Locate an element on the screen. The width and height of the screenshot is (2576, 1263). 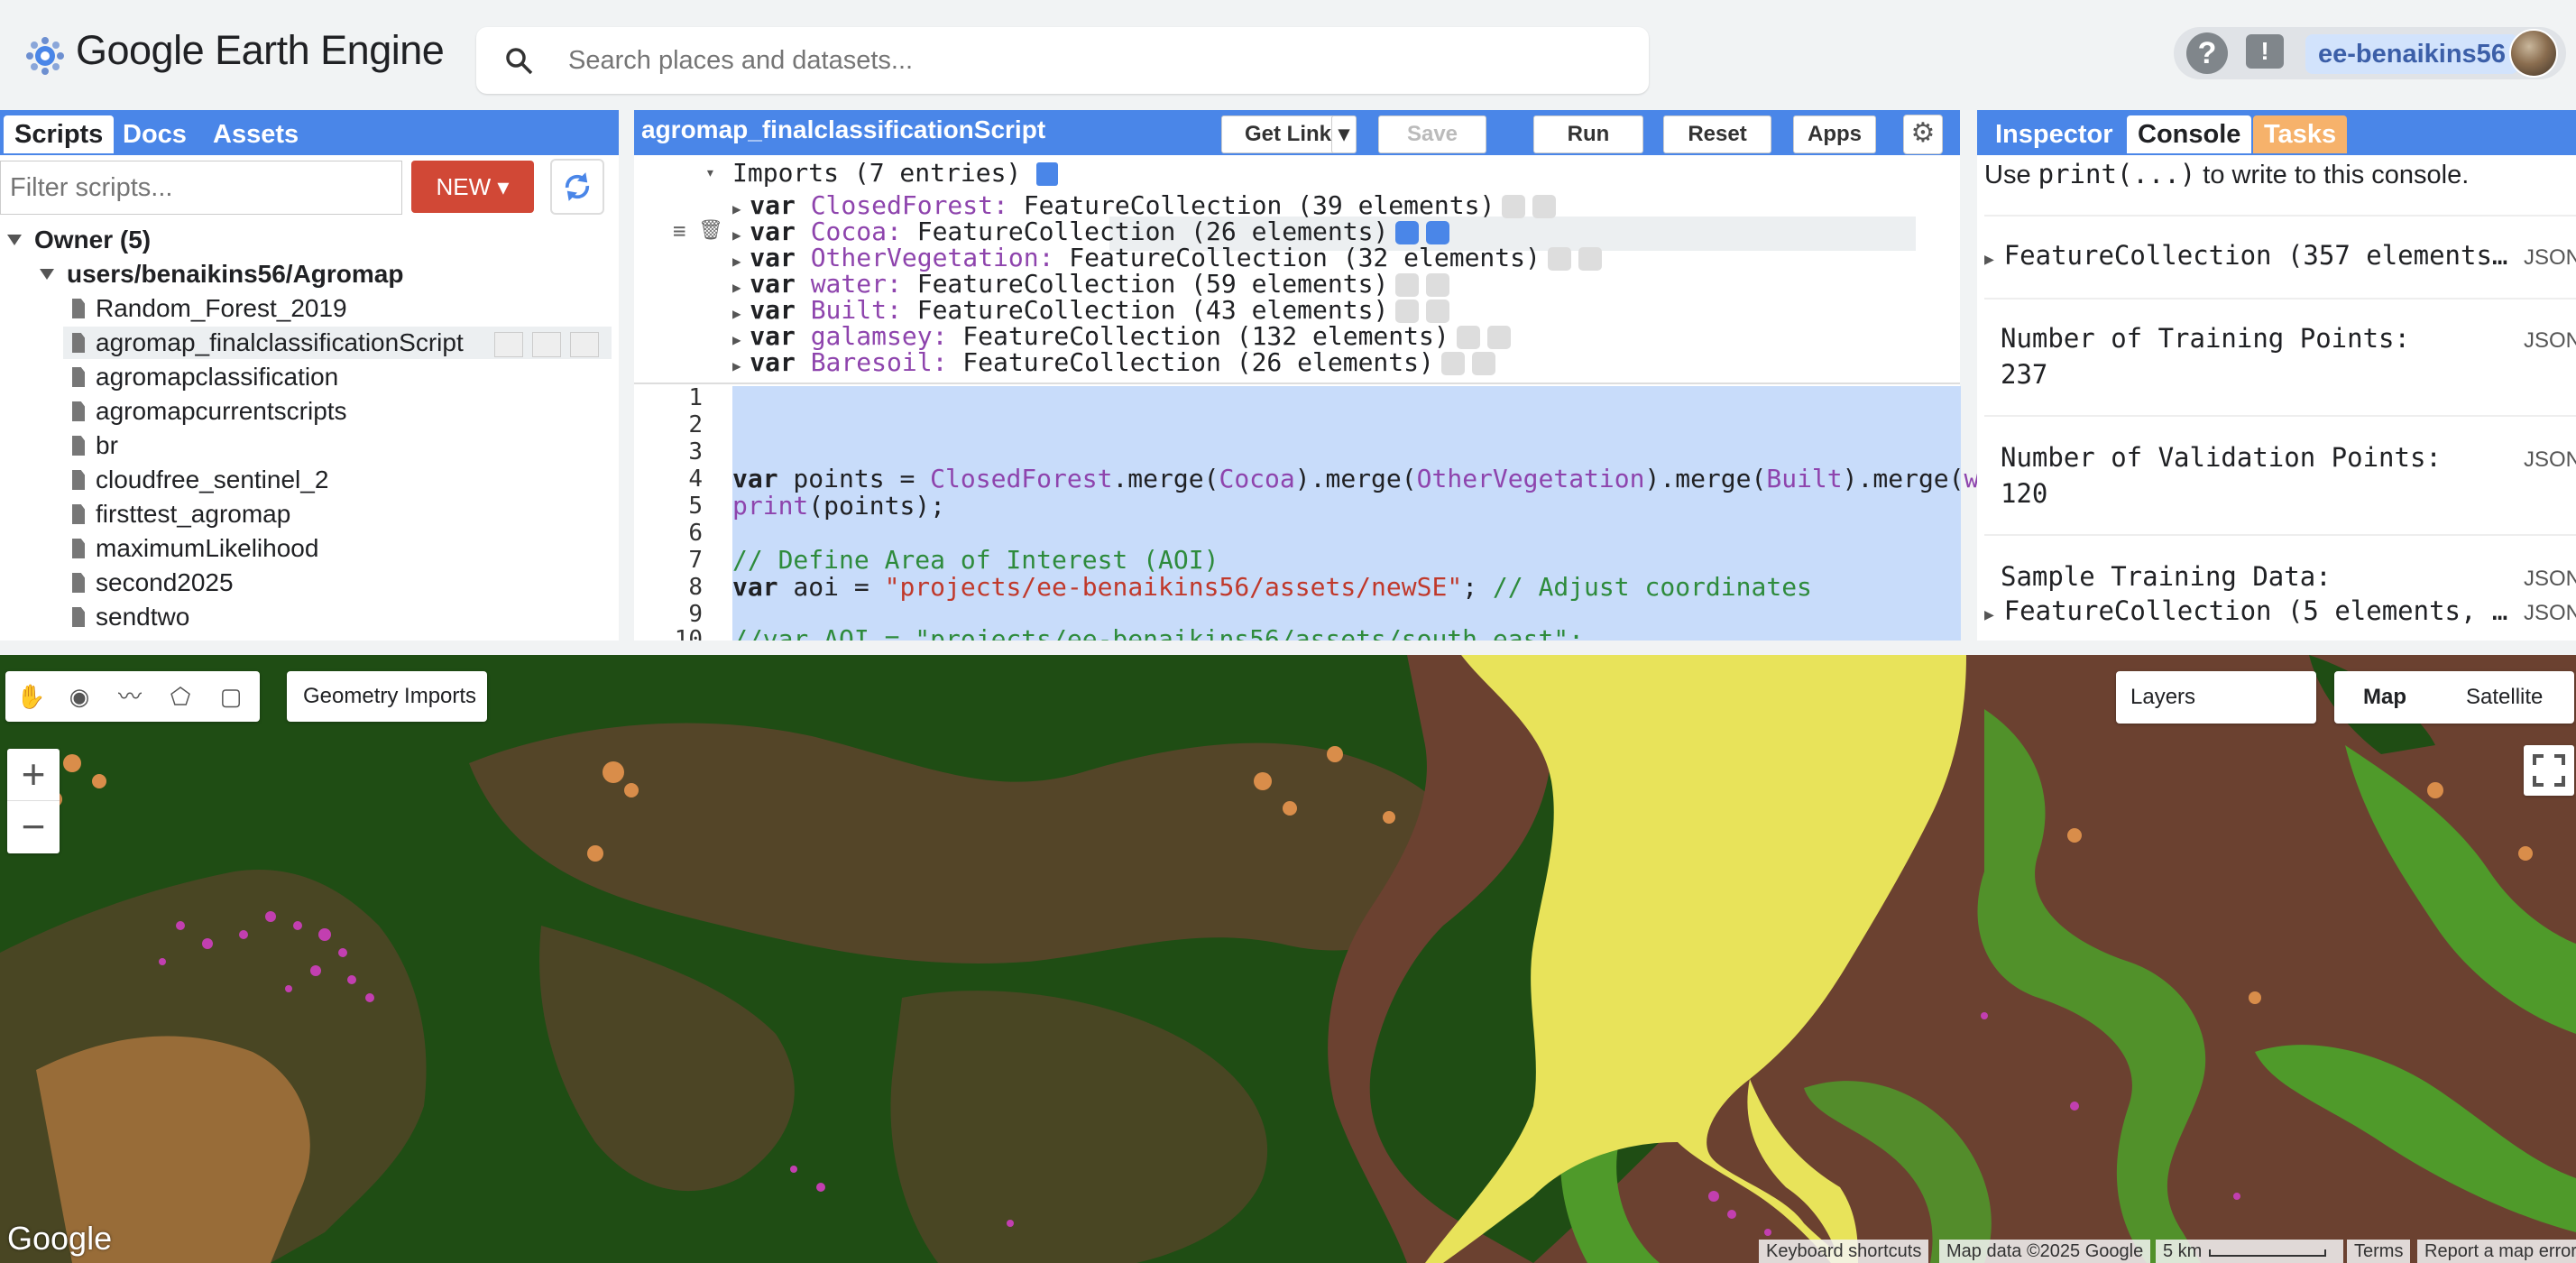
search-box is located at coordinates (1063, 60).